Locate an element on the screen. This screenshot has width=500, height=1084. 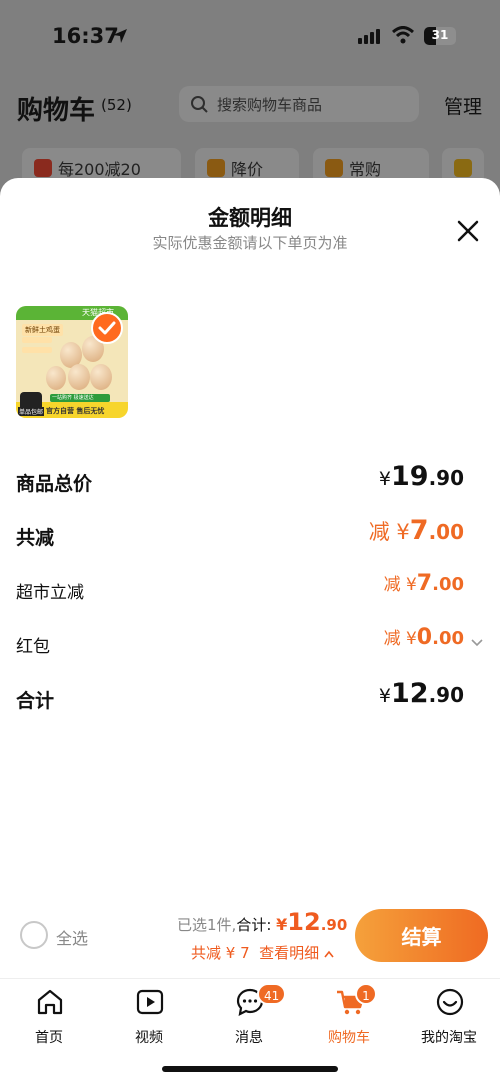
row-label: 超市立减 is located at coordinates (50, 593).